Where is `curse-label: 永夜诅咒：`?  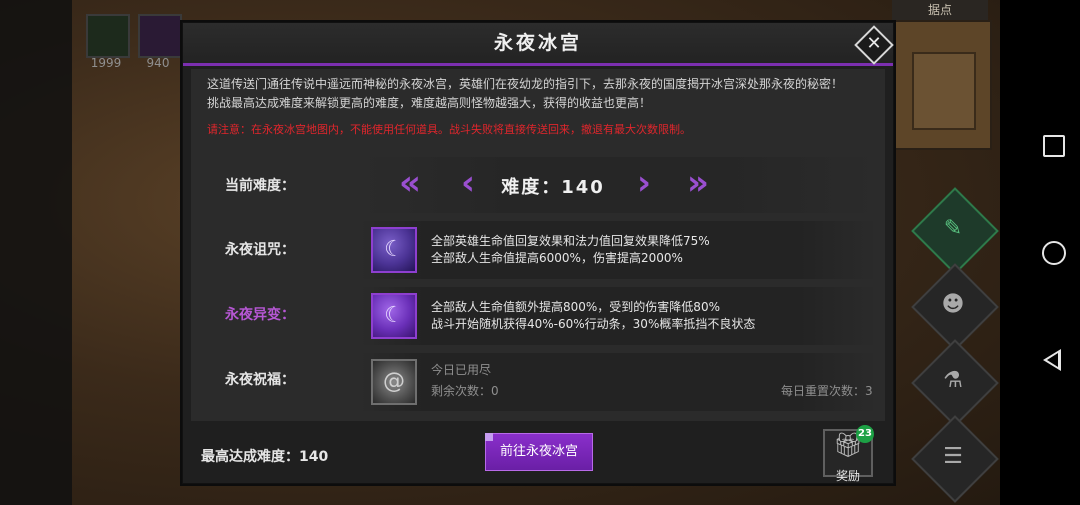
curse-label: 永夜诅咒： is located at coordinates (260, 250).